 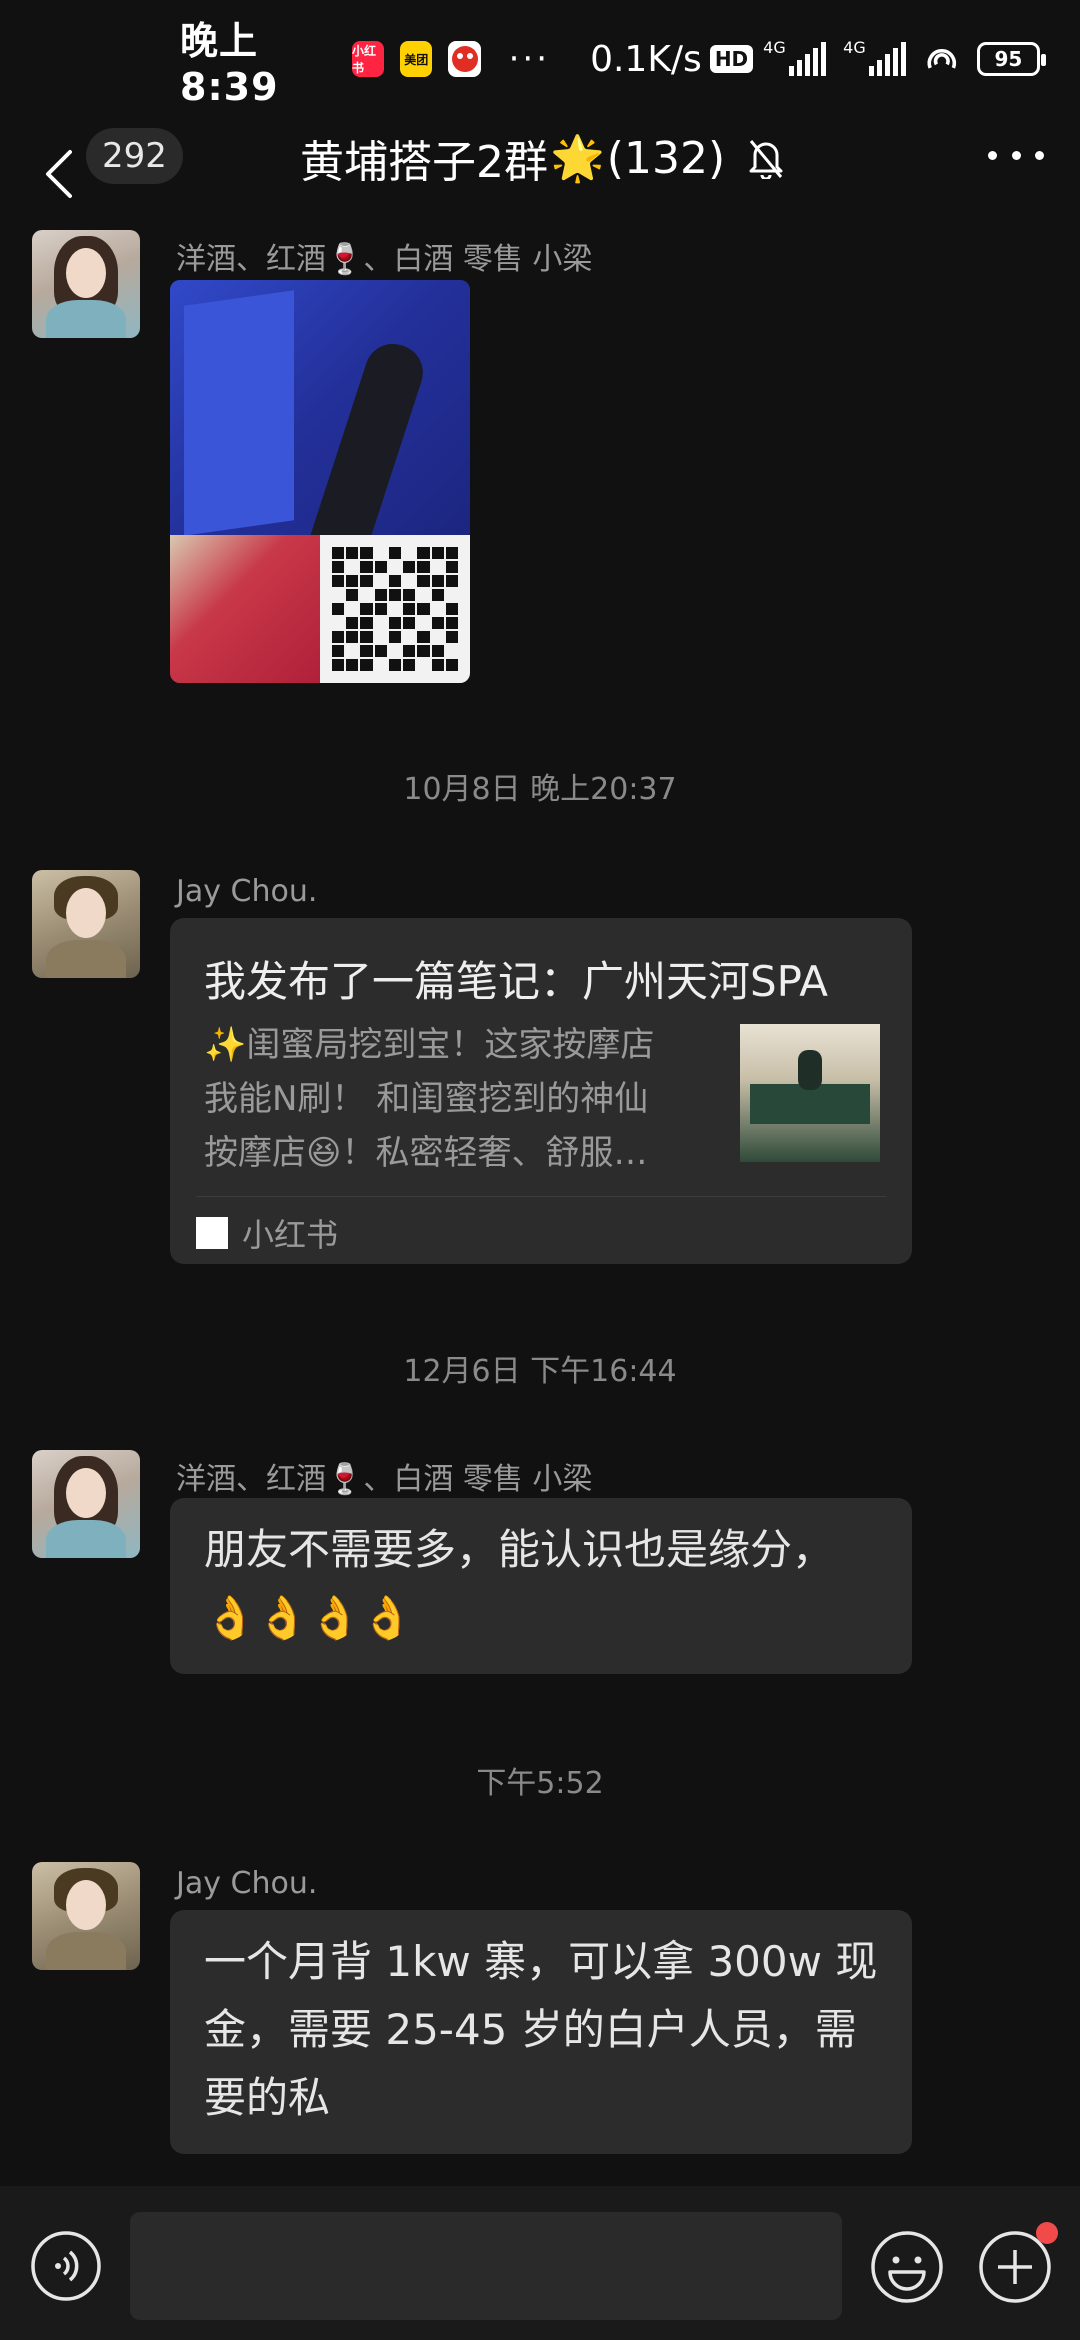 What do you see at coordinates (309, 1617) in the screenshot?
I see `message-text: 👌👌👌👌` at bounding box center [309, 1617].